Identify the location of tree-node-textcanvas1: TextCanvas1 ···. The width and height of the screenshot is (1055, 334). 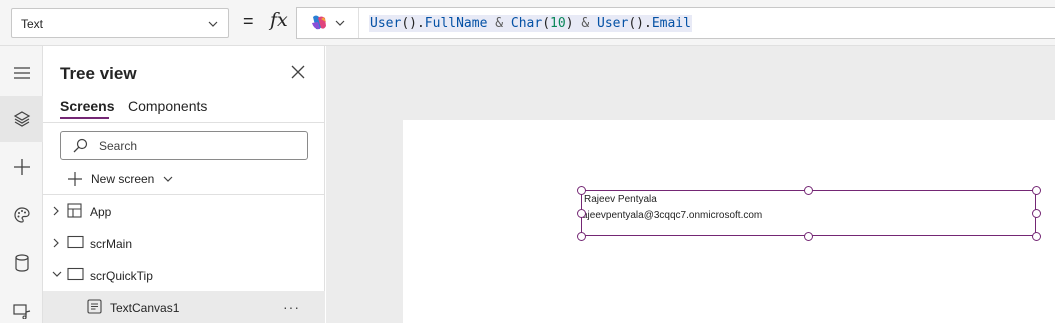
(184, 307).